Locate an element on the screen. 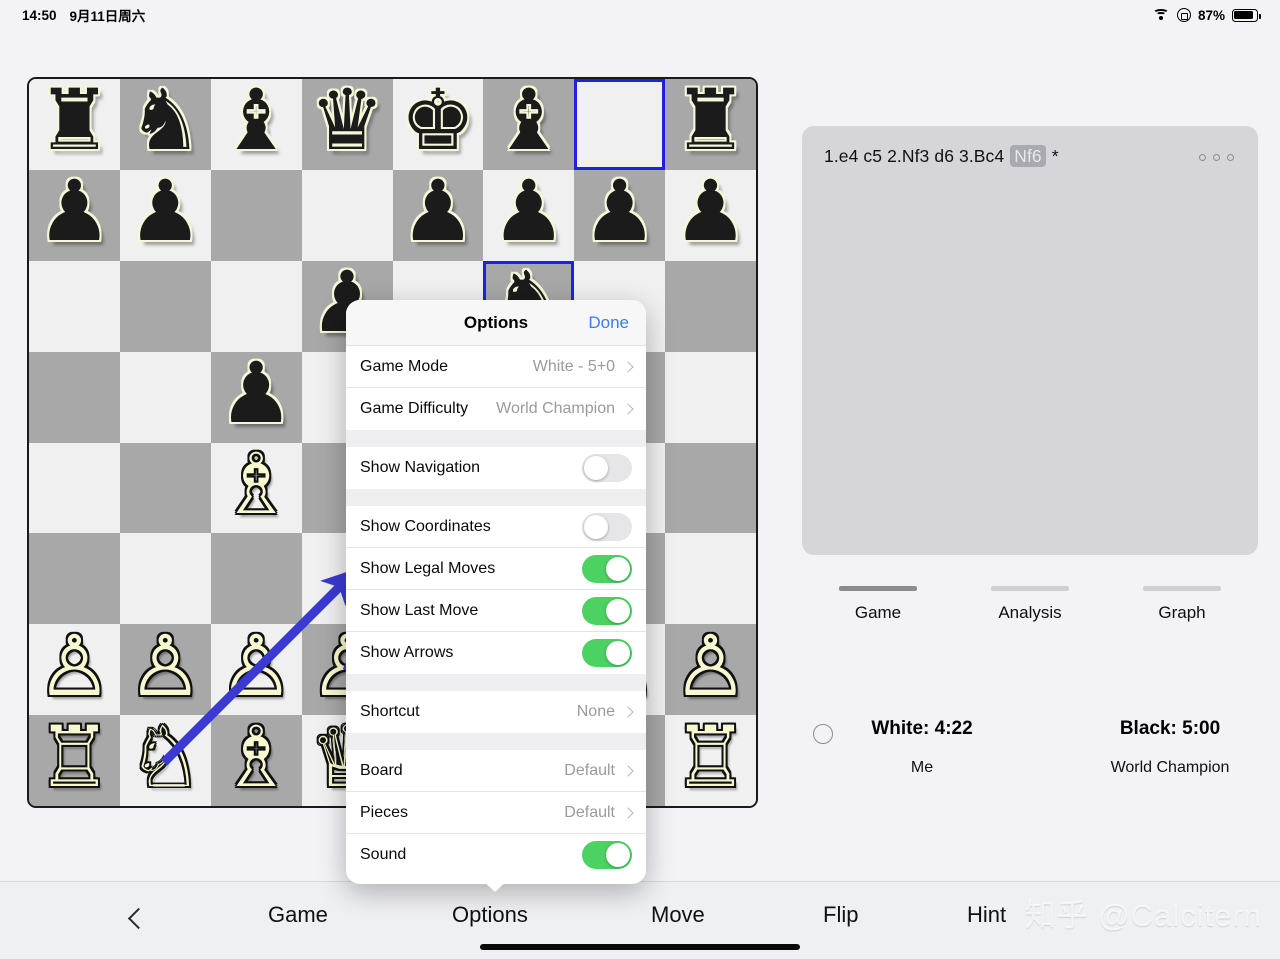 The image size is (1280, 959). piece-r-a8: ♜ is located at coordinates (74, 120).